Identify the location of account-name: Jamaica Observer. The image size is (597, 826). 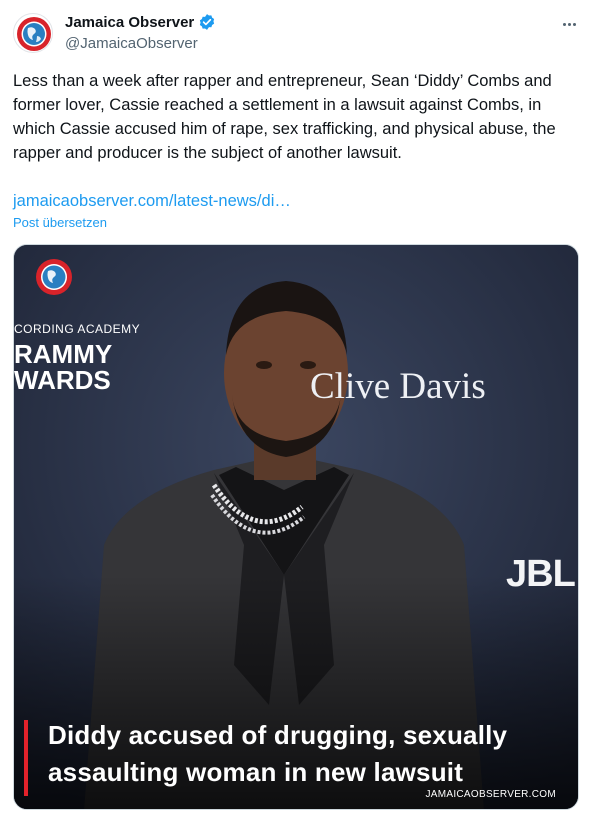
(129, 22).